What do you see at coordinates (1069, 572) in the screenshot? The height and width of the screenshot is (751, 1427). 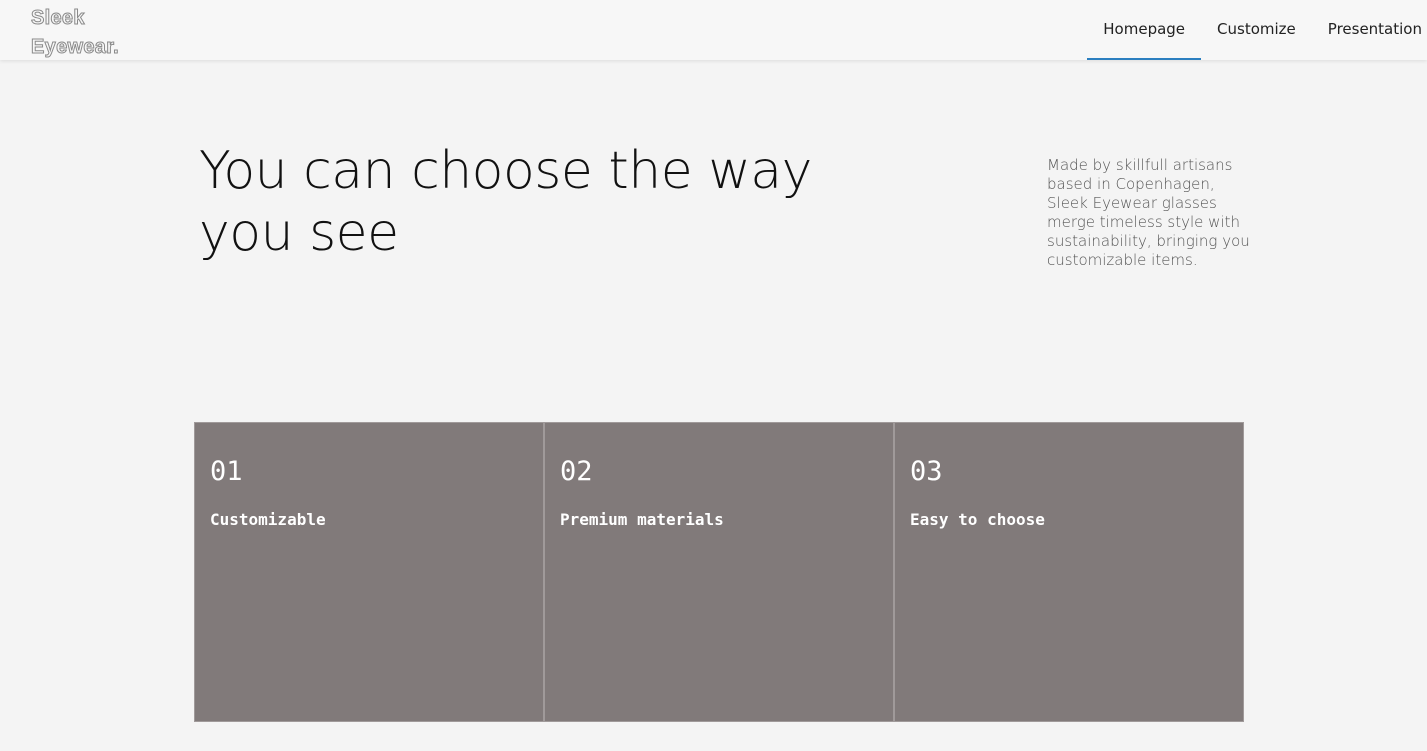 I see `feature-card-easy-to-choose: 03 Easy to choose` at bounding box center [1069, 572].